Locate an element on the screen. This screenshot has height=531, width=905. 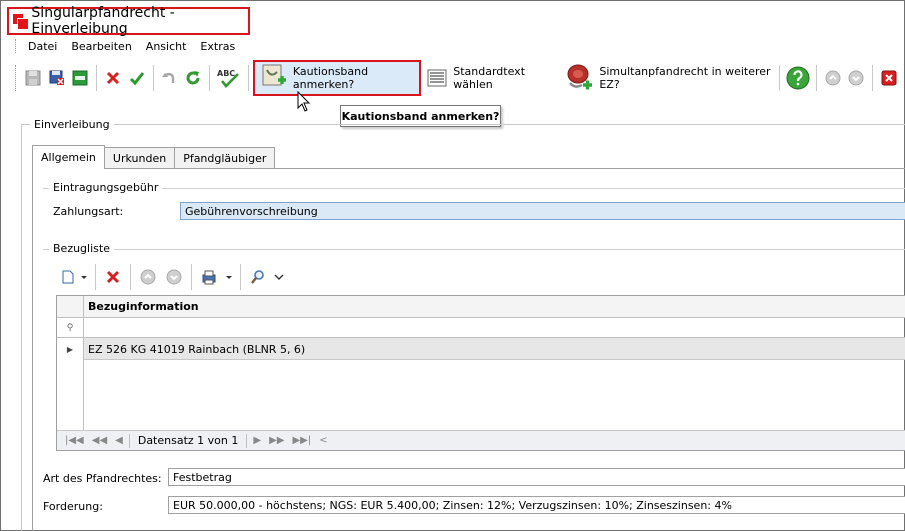
tab-pfandglaeubiger: Pfandgläubiger is located at coordinates (225, 158).